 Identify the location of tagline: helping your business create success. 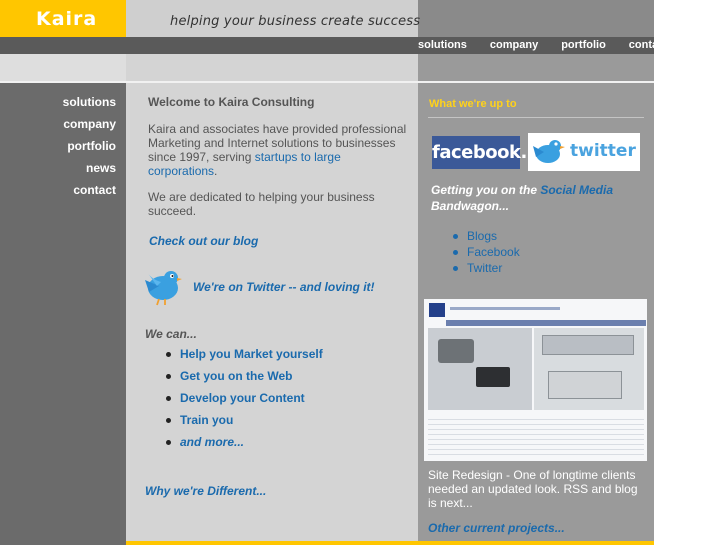
(295, 21).